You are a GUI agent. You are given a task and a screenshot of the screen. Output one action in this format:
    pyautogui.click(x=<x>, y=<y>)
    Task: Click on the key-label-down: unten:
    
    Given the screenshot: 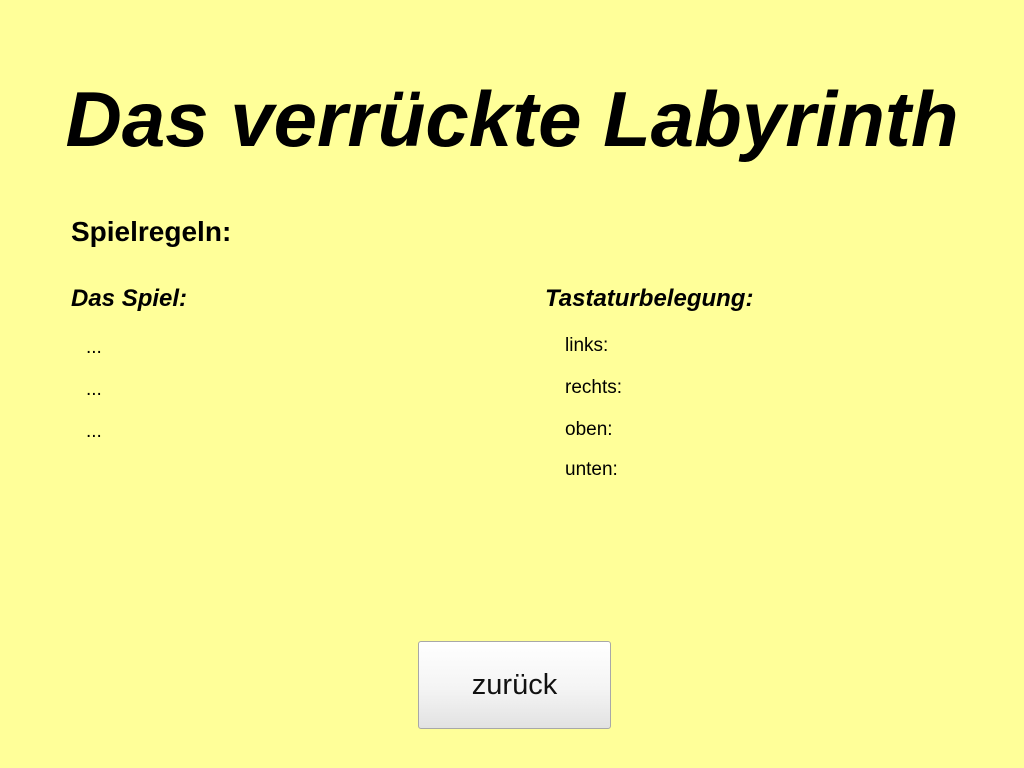 What is the action you would take?
    pyautogui.click(x=591, y=469)
    